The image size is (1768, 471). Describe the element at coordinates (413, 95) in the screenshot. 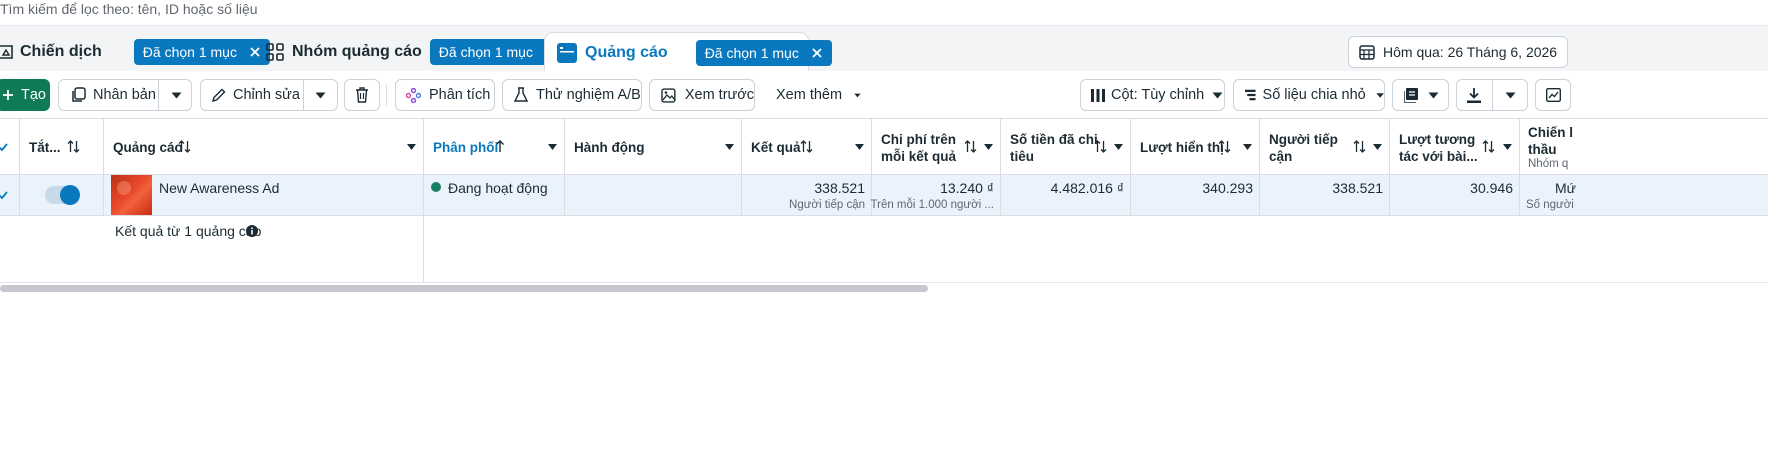

I see `sparkle-icon` at that location.